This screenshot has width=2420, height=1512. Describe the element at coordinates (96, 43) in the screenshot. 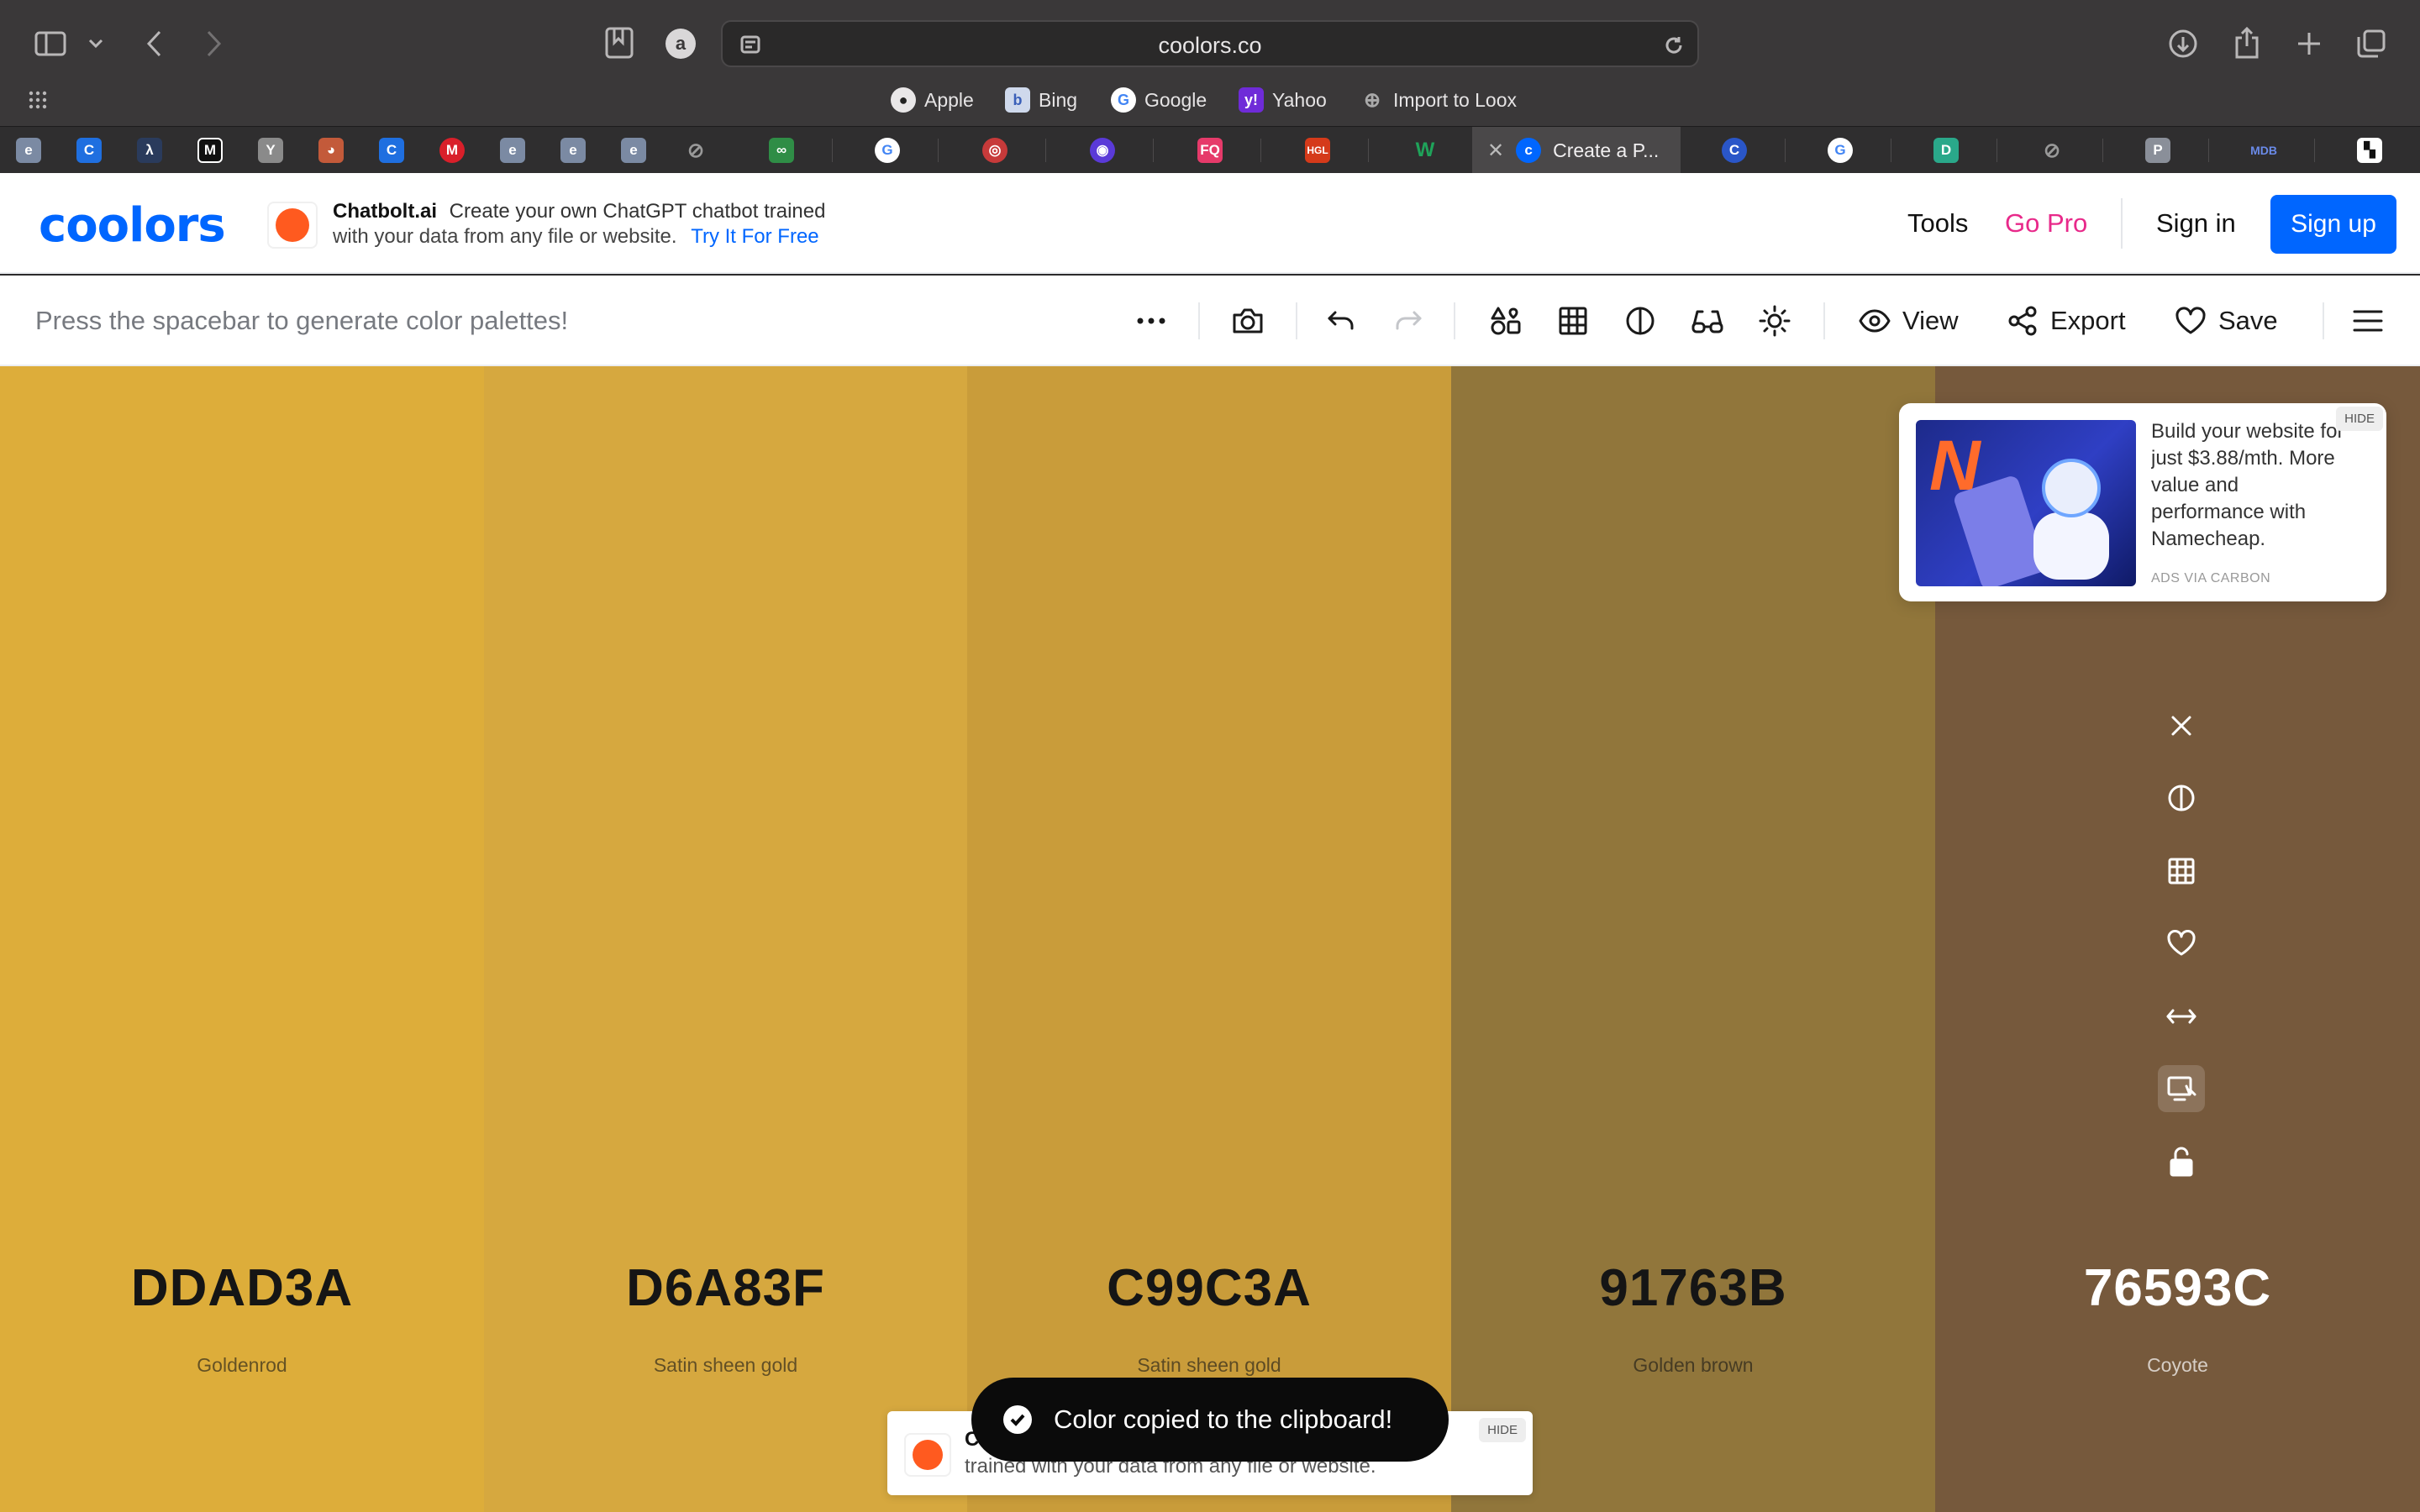

I see `chevron-down-icon` at that location.